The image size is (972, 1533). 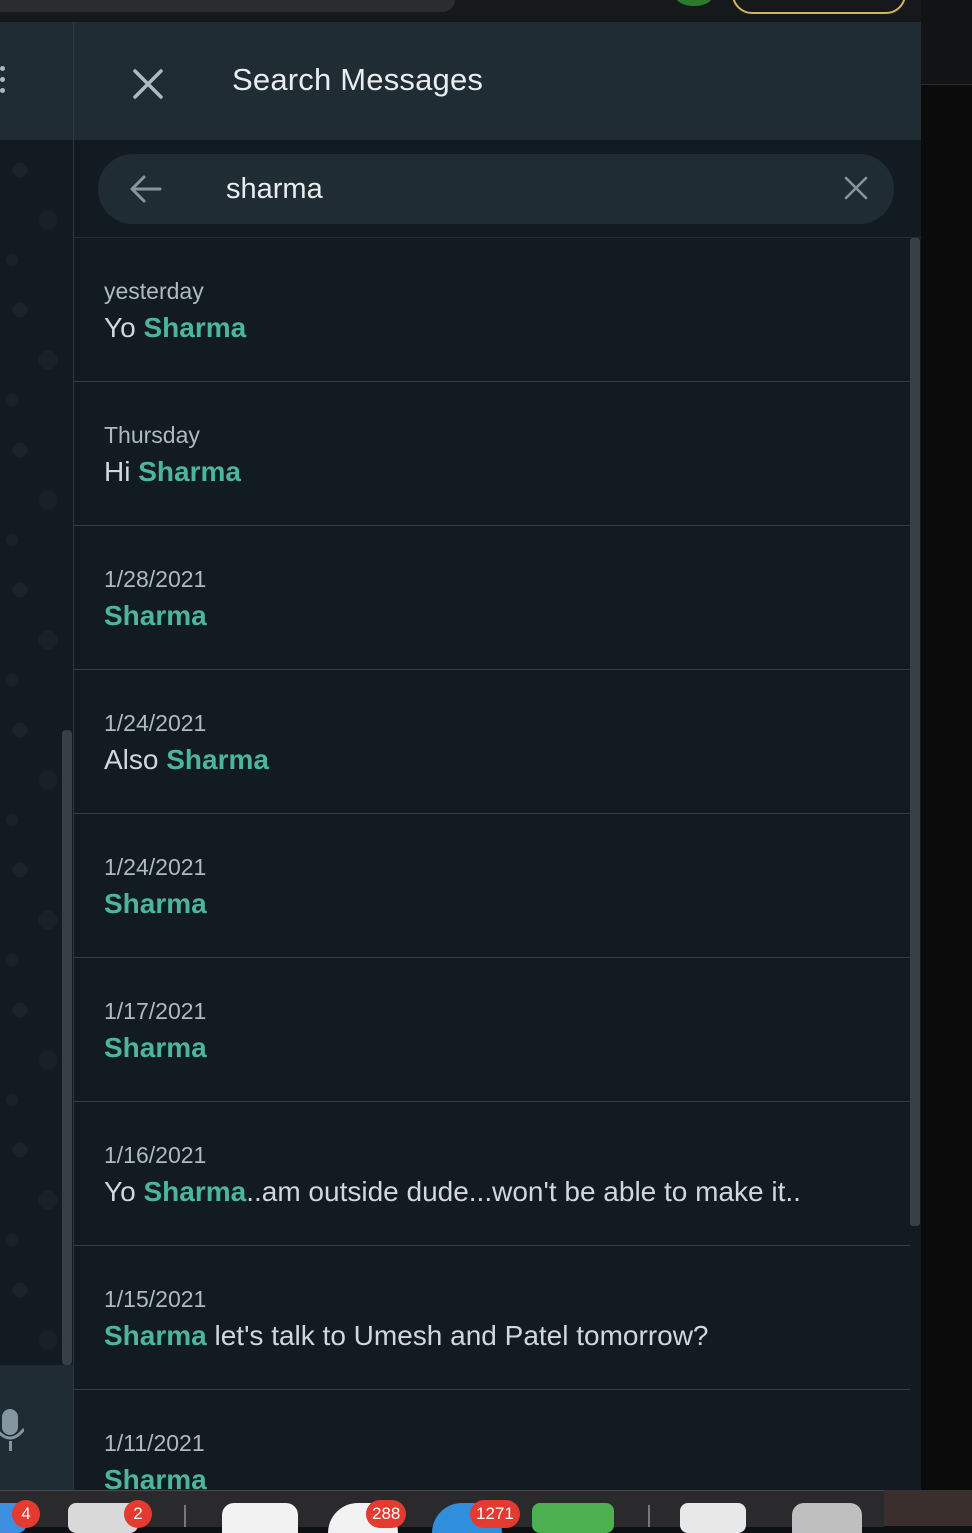 I want to click on chat-pane, so click(x=36, y=756).